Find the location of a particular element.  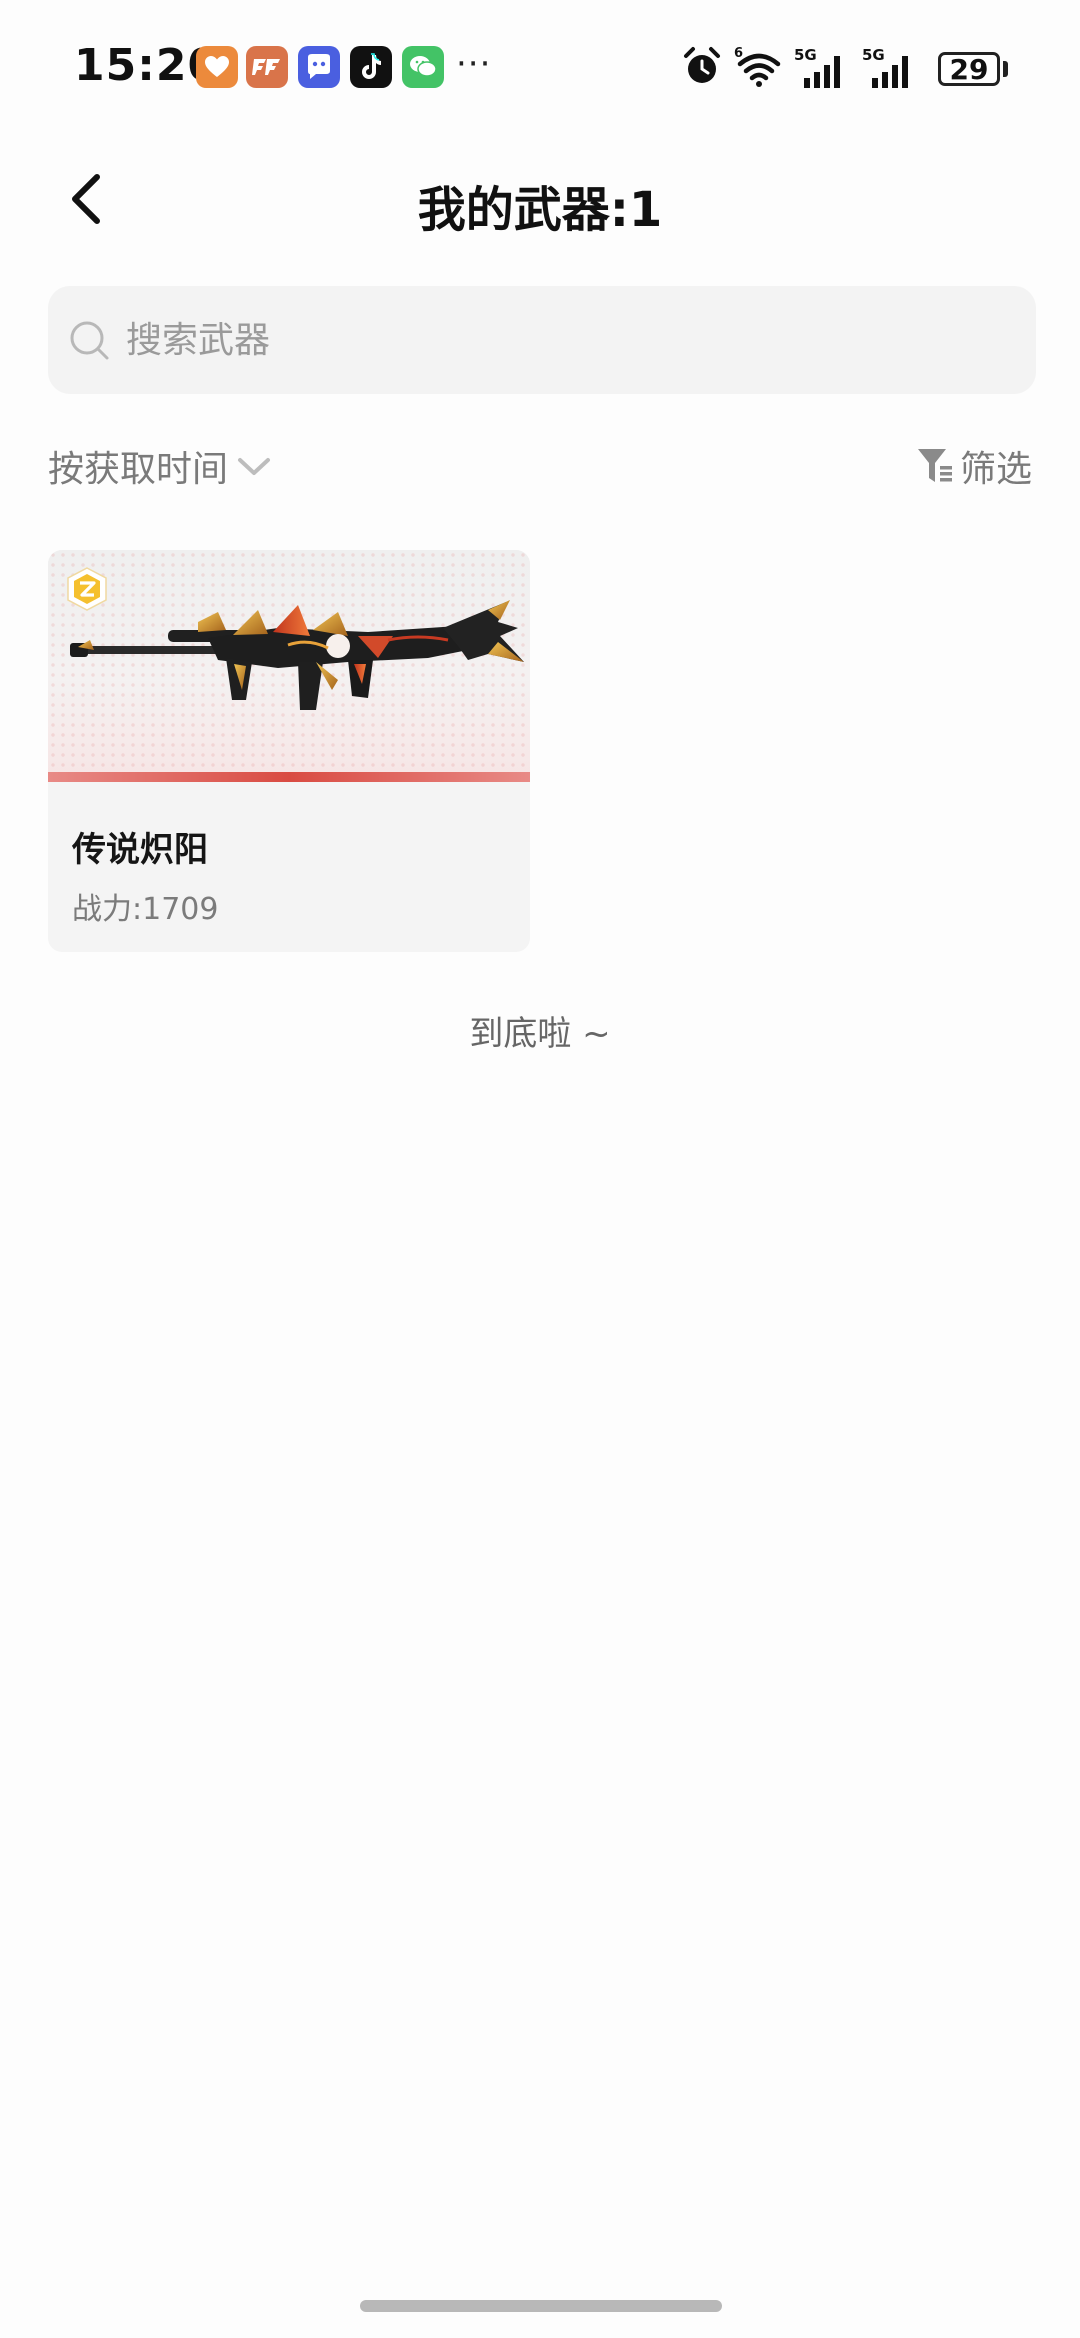

weapon-image is located at coordinates (289, 666).